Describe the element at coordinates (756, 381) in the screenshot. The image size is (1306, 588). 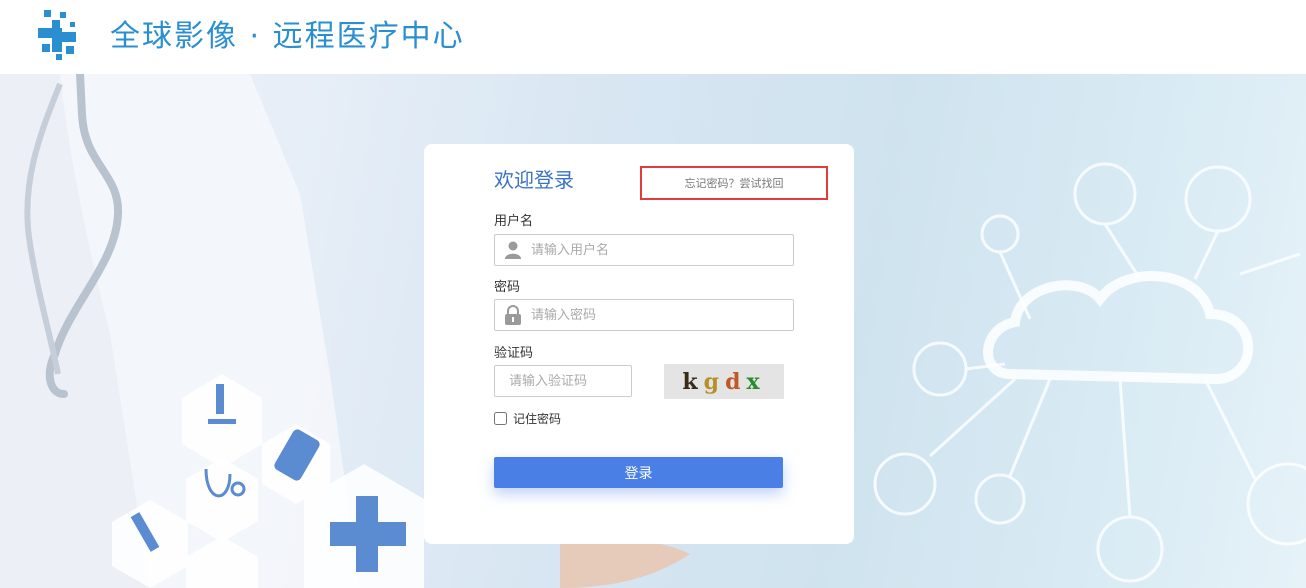
I see `captcha-char: x` at that location.